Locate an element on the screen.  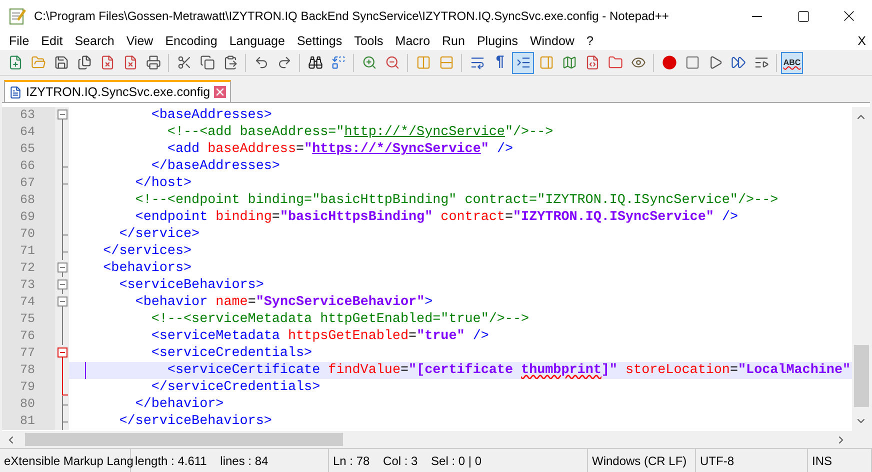
code-line: <!--<add baseAddress="http://*/SyncService"/>--> is located at coordinates (360, 132).